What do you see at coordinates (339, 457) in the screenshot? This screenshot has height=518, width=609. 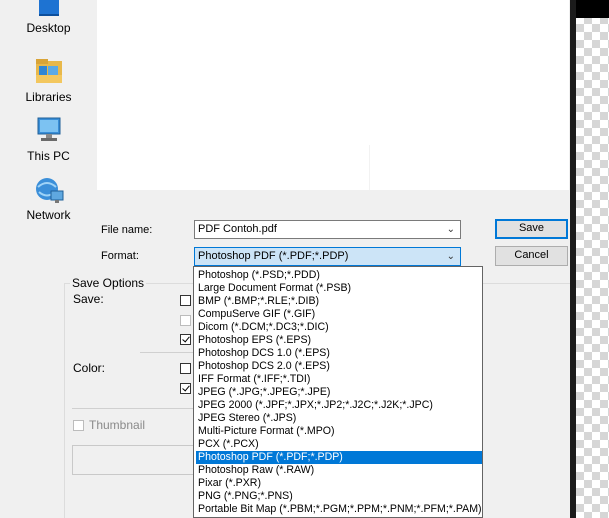 I see `format-option: Photoshop PDF (*.PDF;*.PDP)` at bounding box center [339, 457].